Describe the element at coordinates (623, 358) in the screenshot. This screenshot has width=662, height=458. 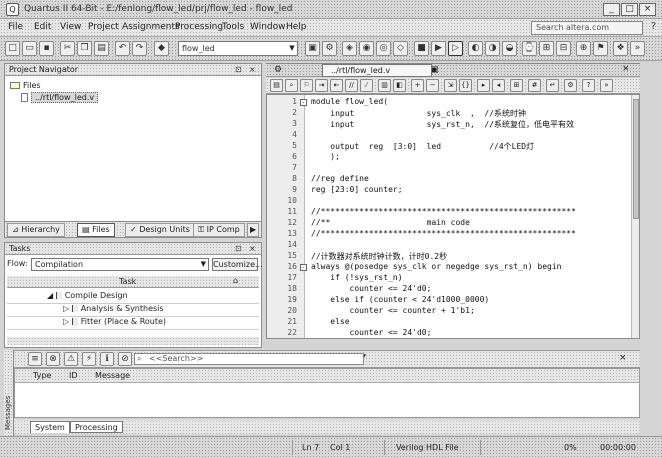
I see `close-messages-icon: ×` at that location.